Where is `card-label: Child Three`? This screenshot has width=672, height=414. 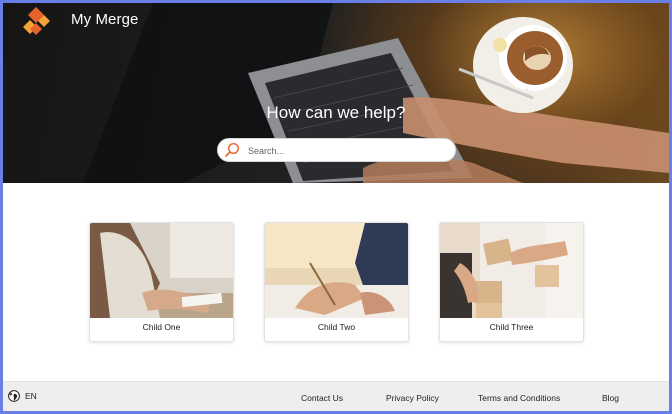 card-label: Child Three is located at coordinates (511, 327).